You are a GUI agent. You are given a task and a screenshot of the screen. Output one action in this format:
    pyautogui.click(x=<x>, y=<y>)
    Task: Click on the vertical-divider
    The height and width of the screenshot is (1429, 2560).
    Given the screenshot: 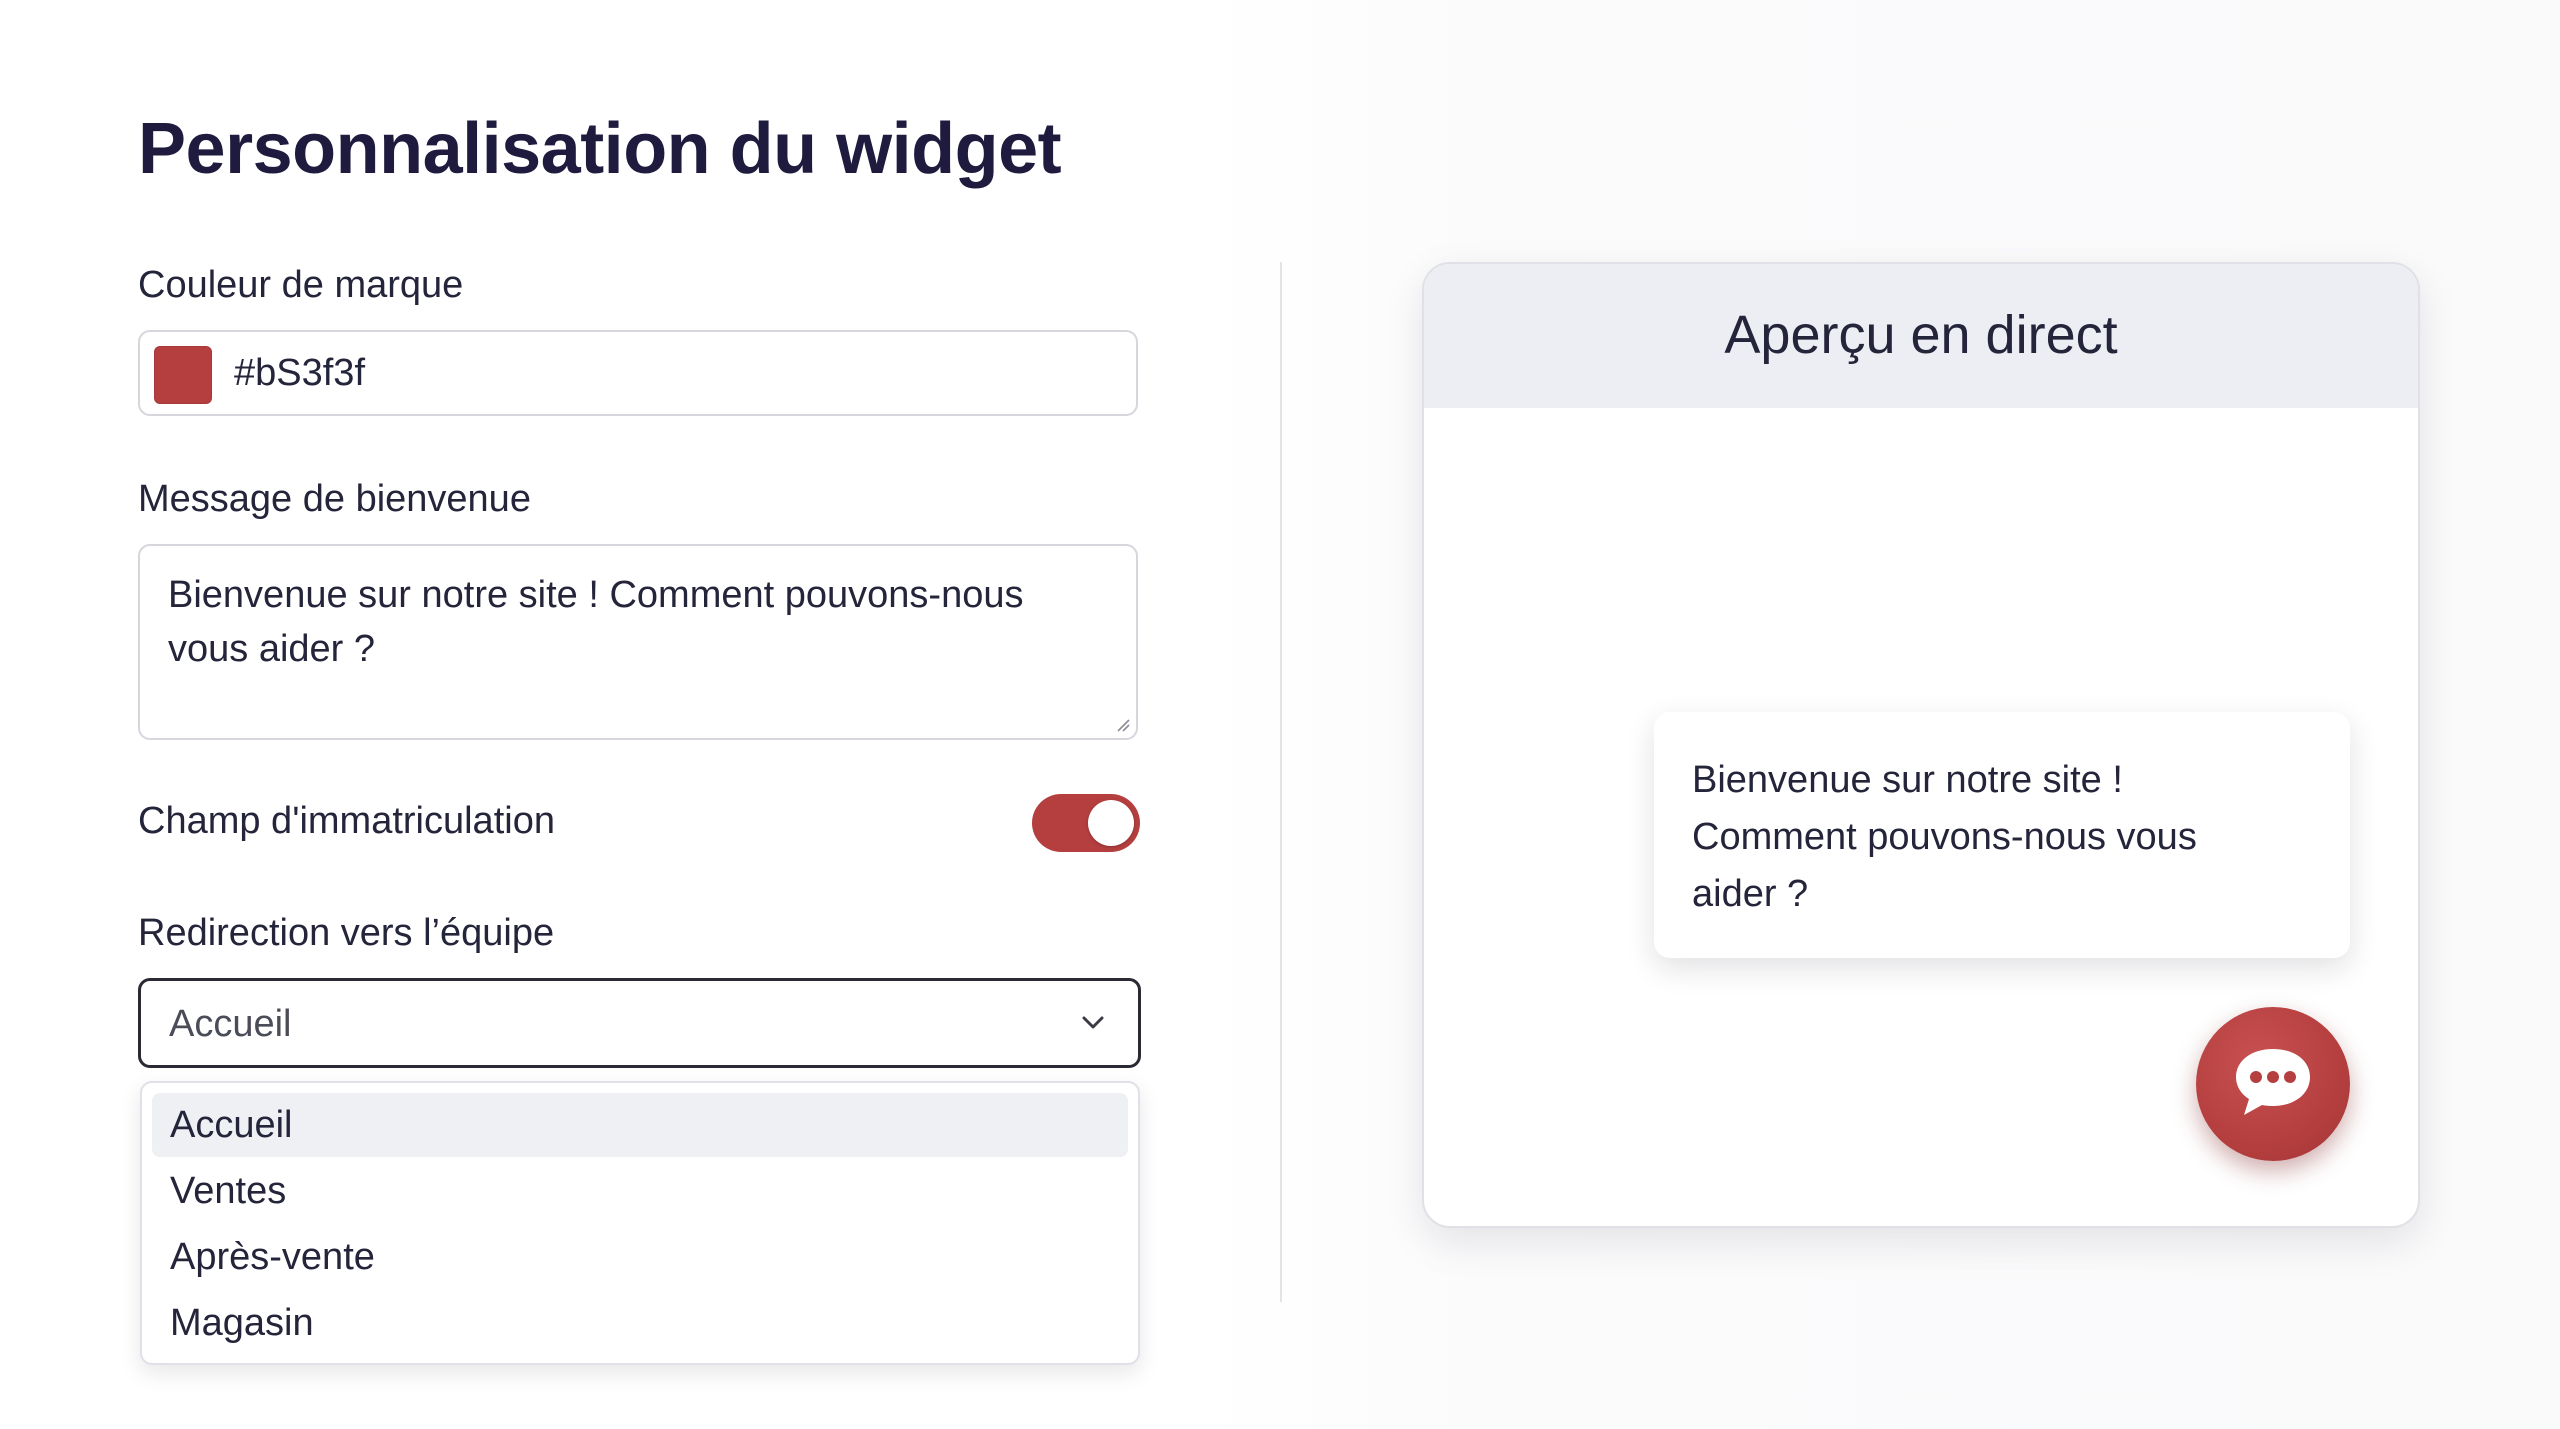 What is the action you would take?
    pyautogui.click(x=1281, y=782)
    